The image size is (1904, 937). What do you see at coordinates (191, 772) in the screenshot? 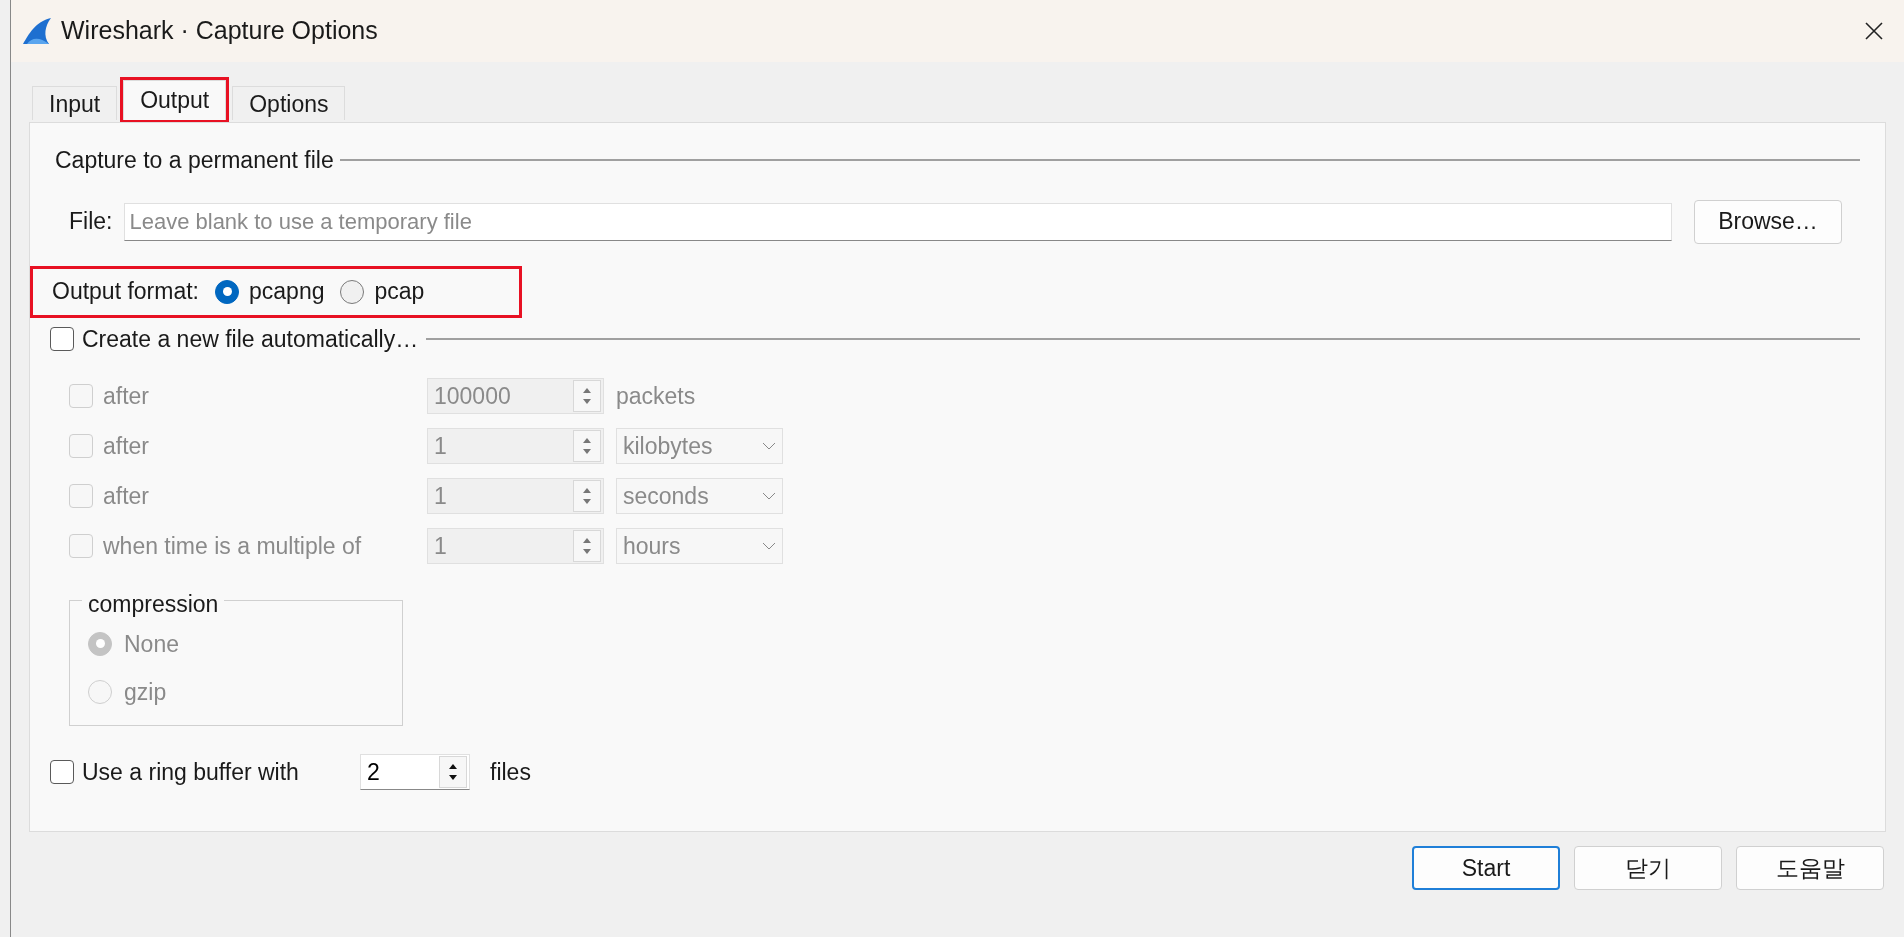
I see `ring-buffer-label: Use a ring buffer with` at bounding box center [191, 772].